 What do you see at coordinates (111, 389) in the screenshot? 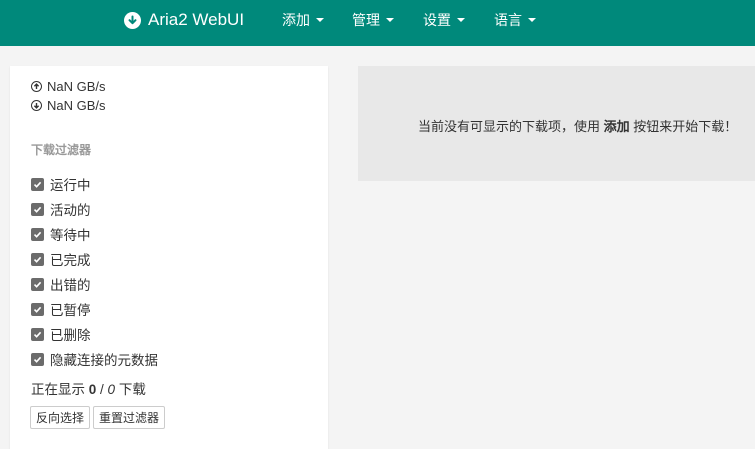
I see `showing-total-value: 0` at bounding box center [111, 389].